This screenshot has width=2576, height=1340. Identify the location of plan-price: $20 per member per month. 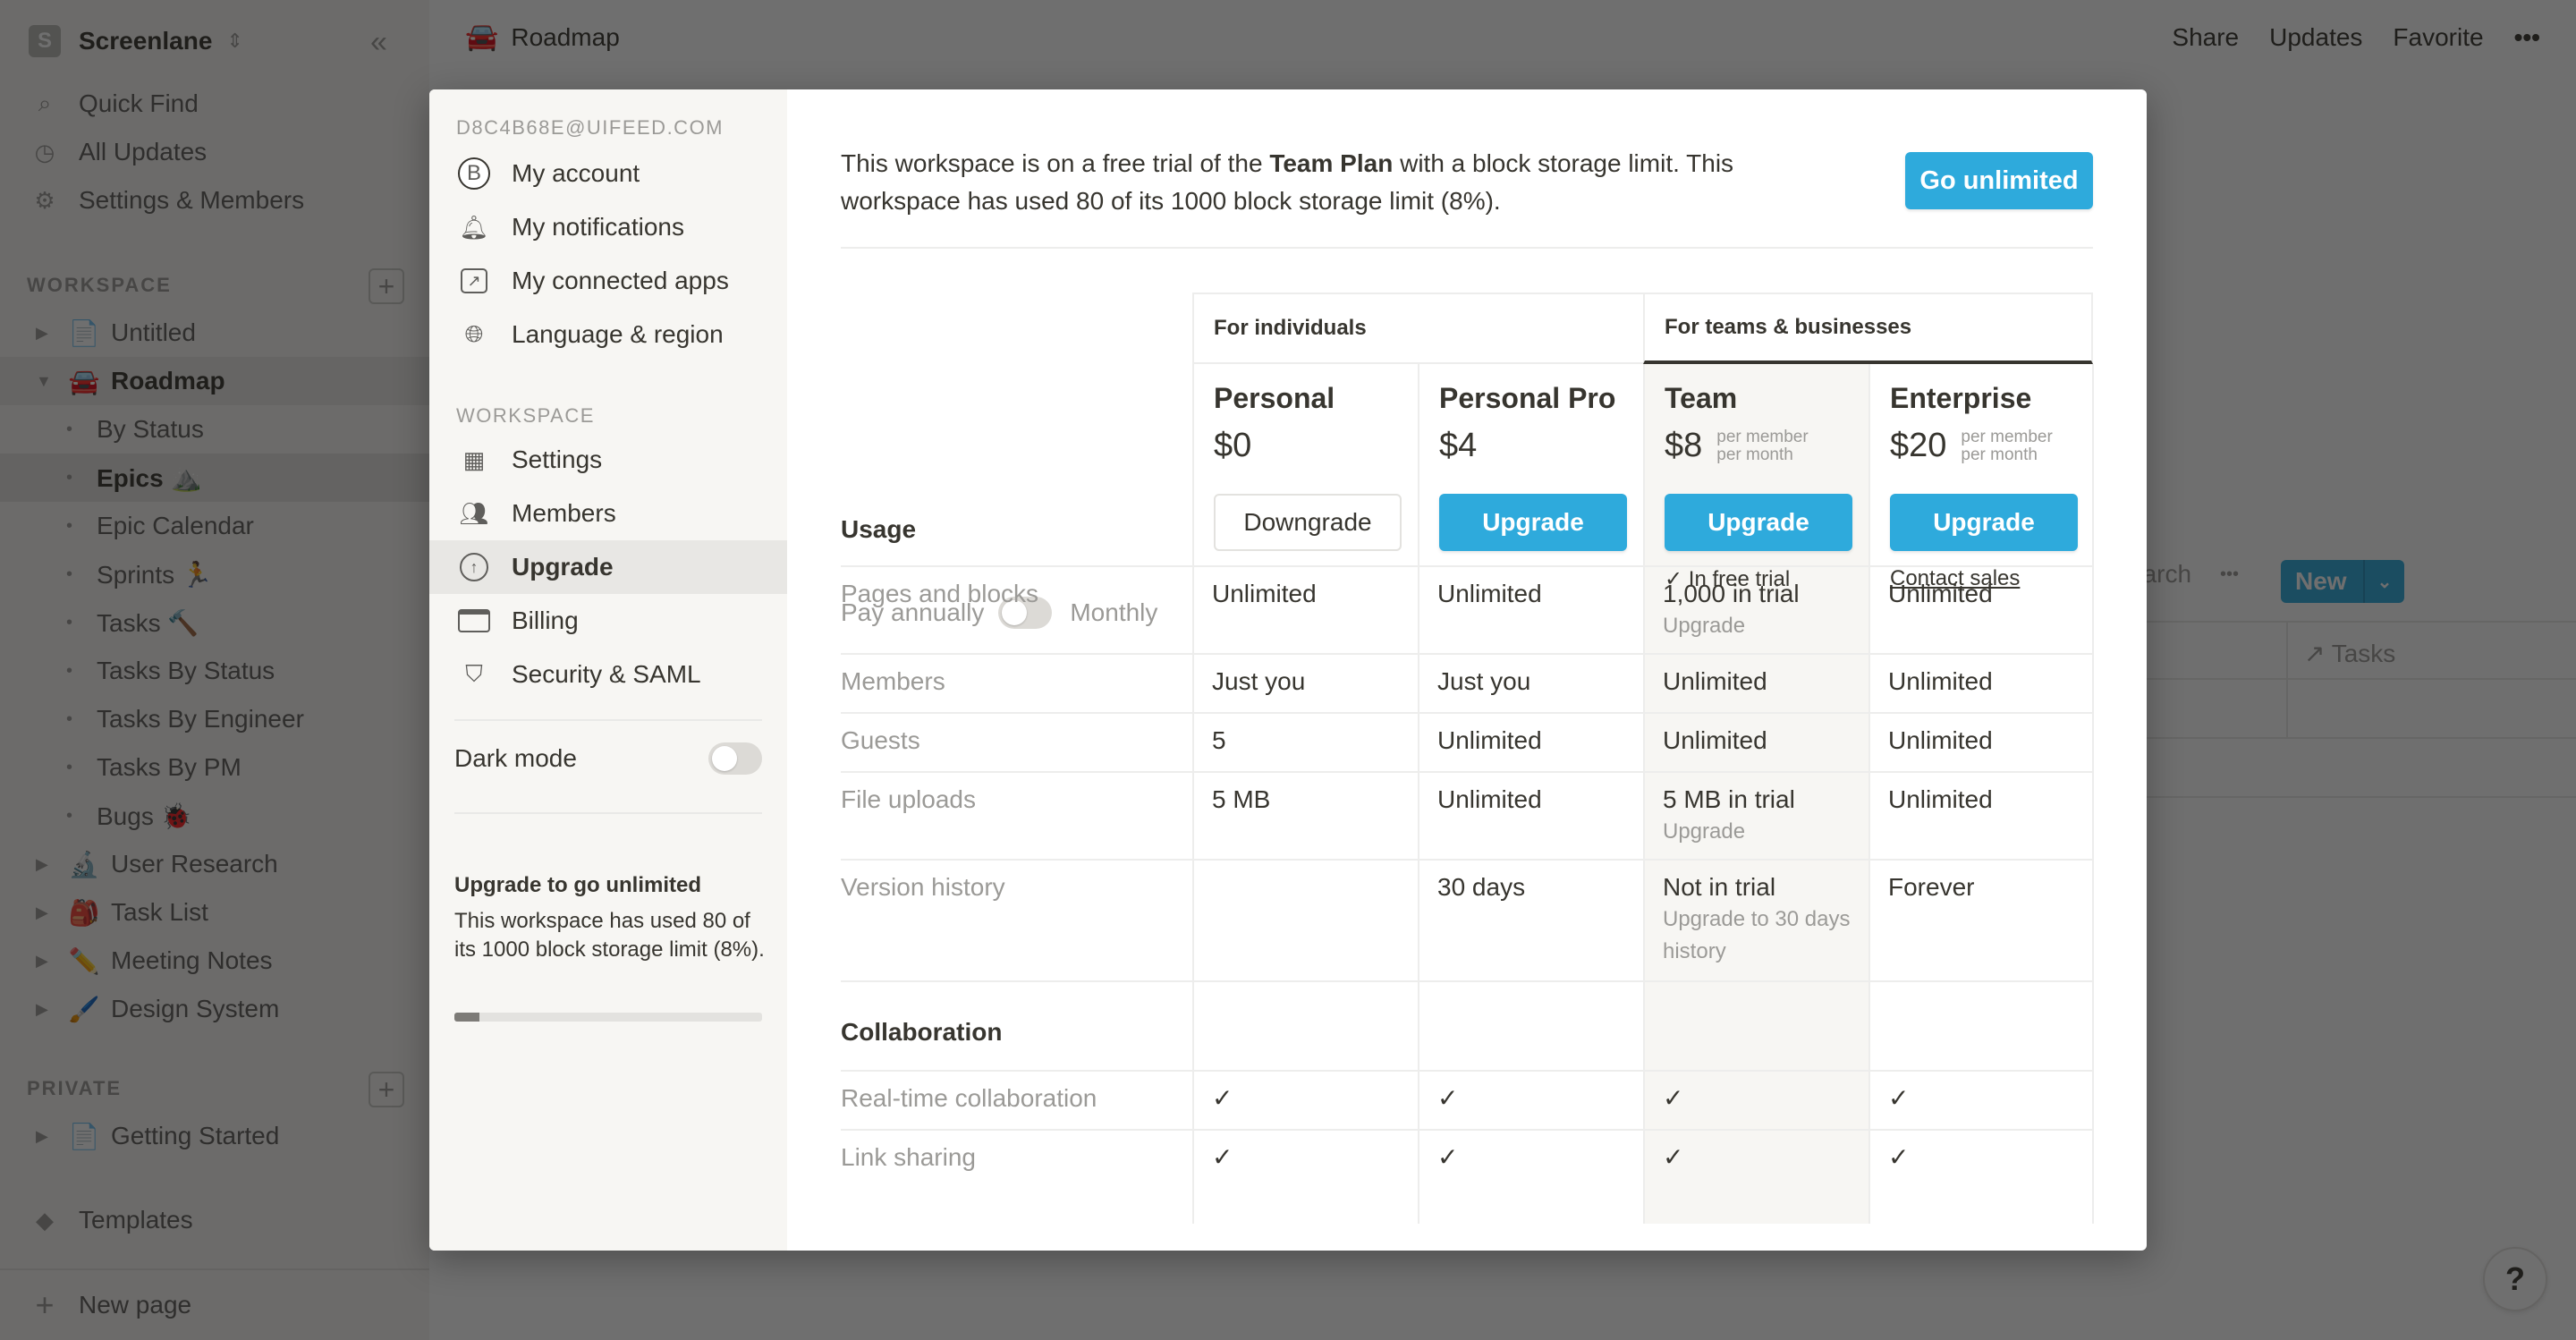
(1971, 446).